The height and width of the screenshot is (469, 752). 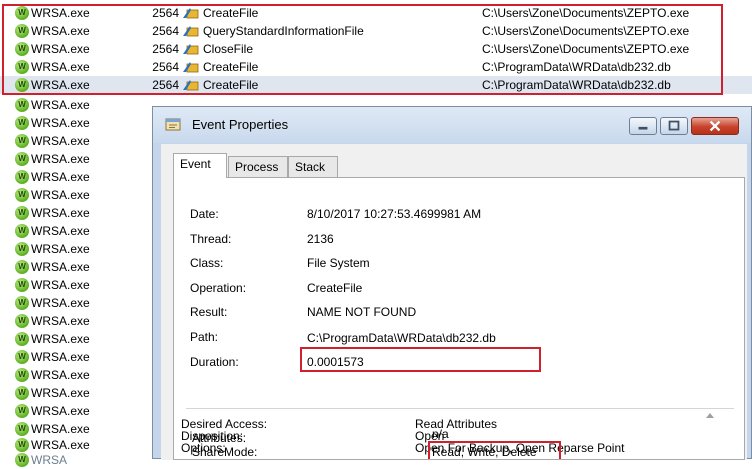 I want to click on date-value: 8/10/2017 10:27:53.4699981 AM, so click(x=394, y=214).